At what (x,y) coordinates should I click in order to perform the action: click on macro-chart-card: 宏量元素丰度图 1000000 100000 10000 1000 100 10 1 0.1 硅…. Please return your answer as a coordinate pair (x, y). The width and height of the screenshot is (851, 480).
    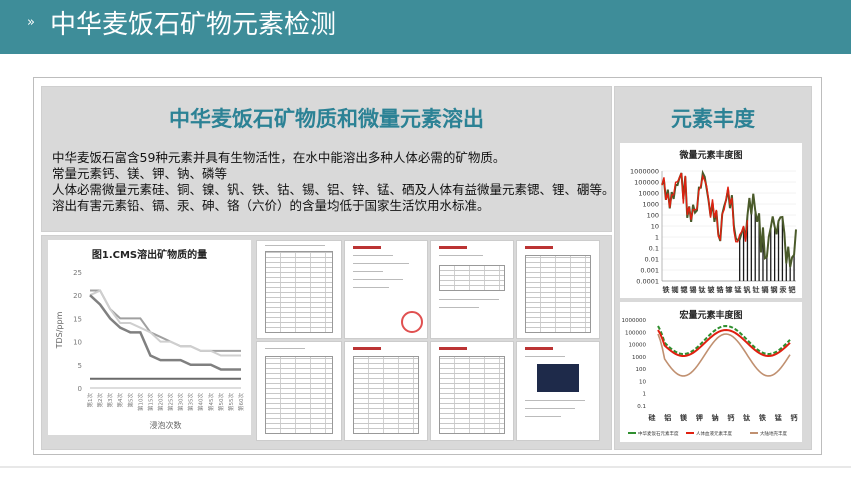
    Looking at the image, I should click on (711, 372).